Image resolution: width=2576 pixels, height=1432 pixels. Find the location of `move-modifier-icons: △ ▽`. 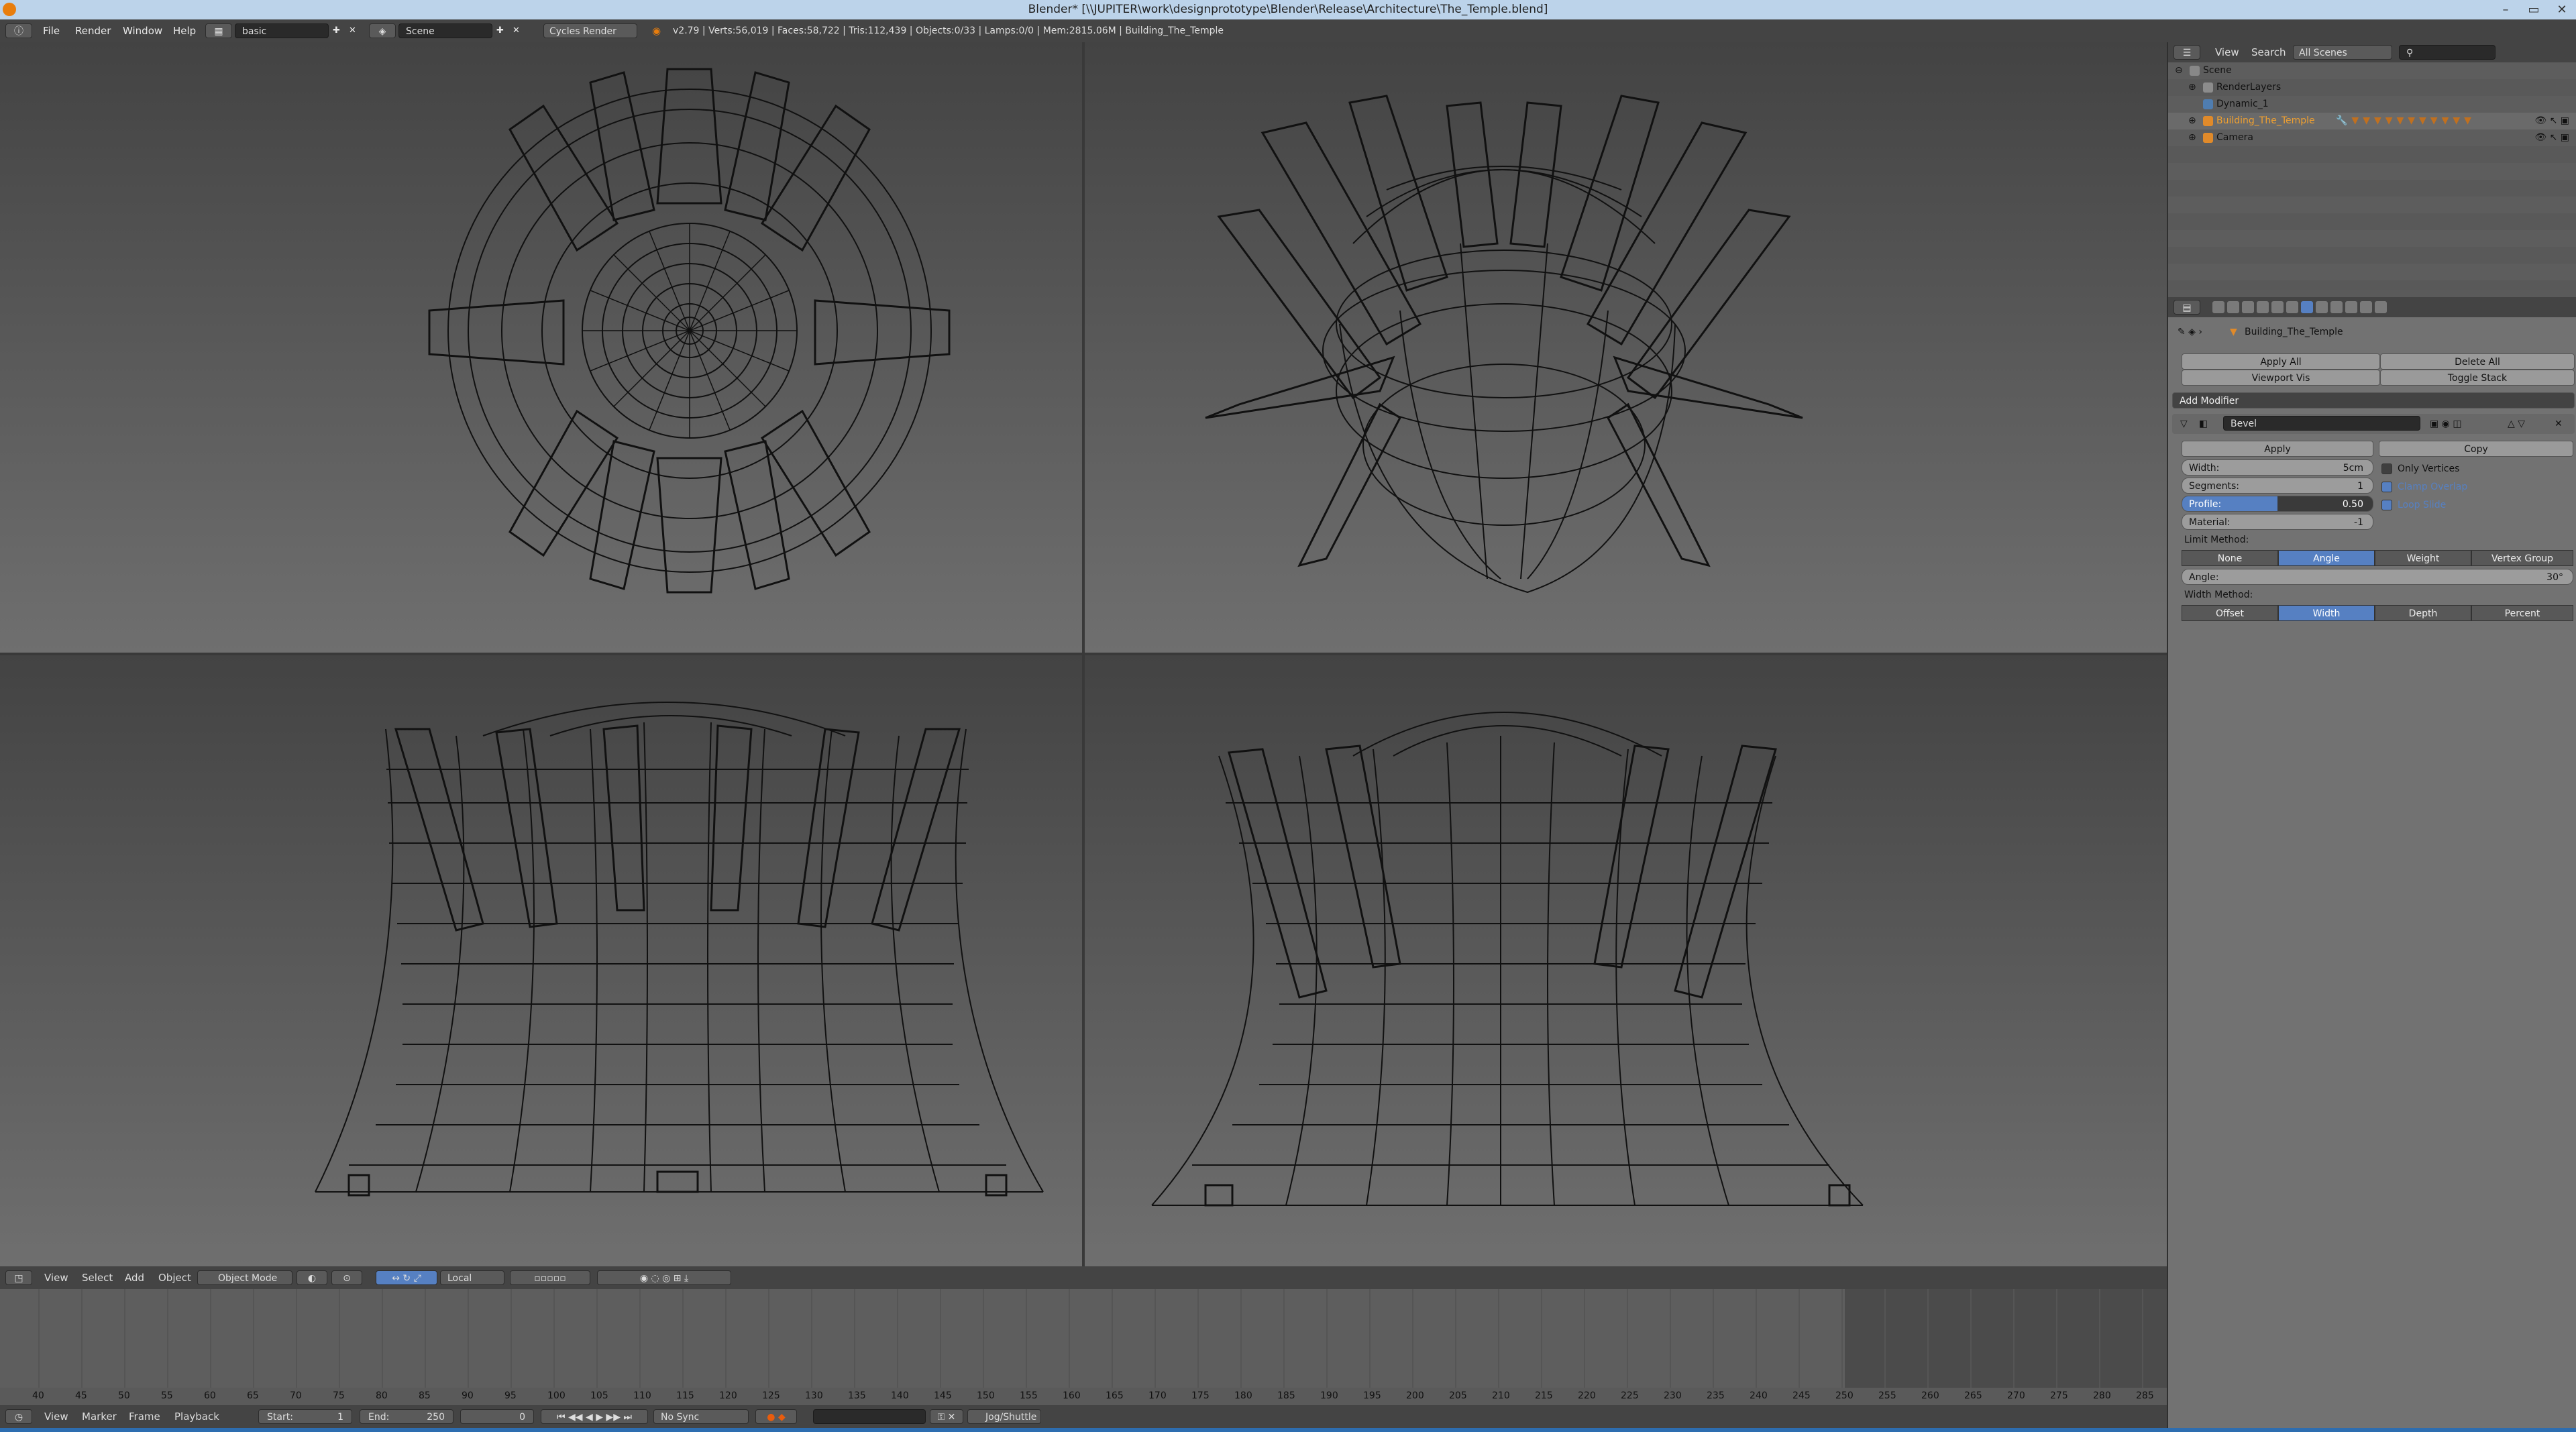

move-modifier-icons: △ ▽ is located at coordinates (2516, 424).